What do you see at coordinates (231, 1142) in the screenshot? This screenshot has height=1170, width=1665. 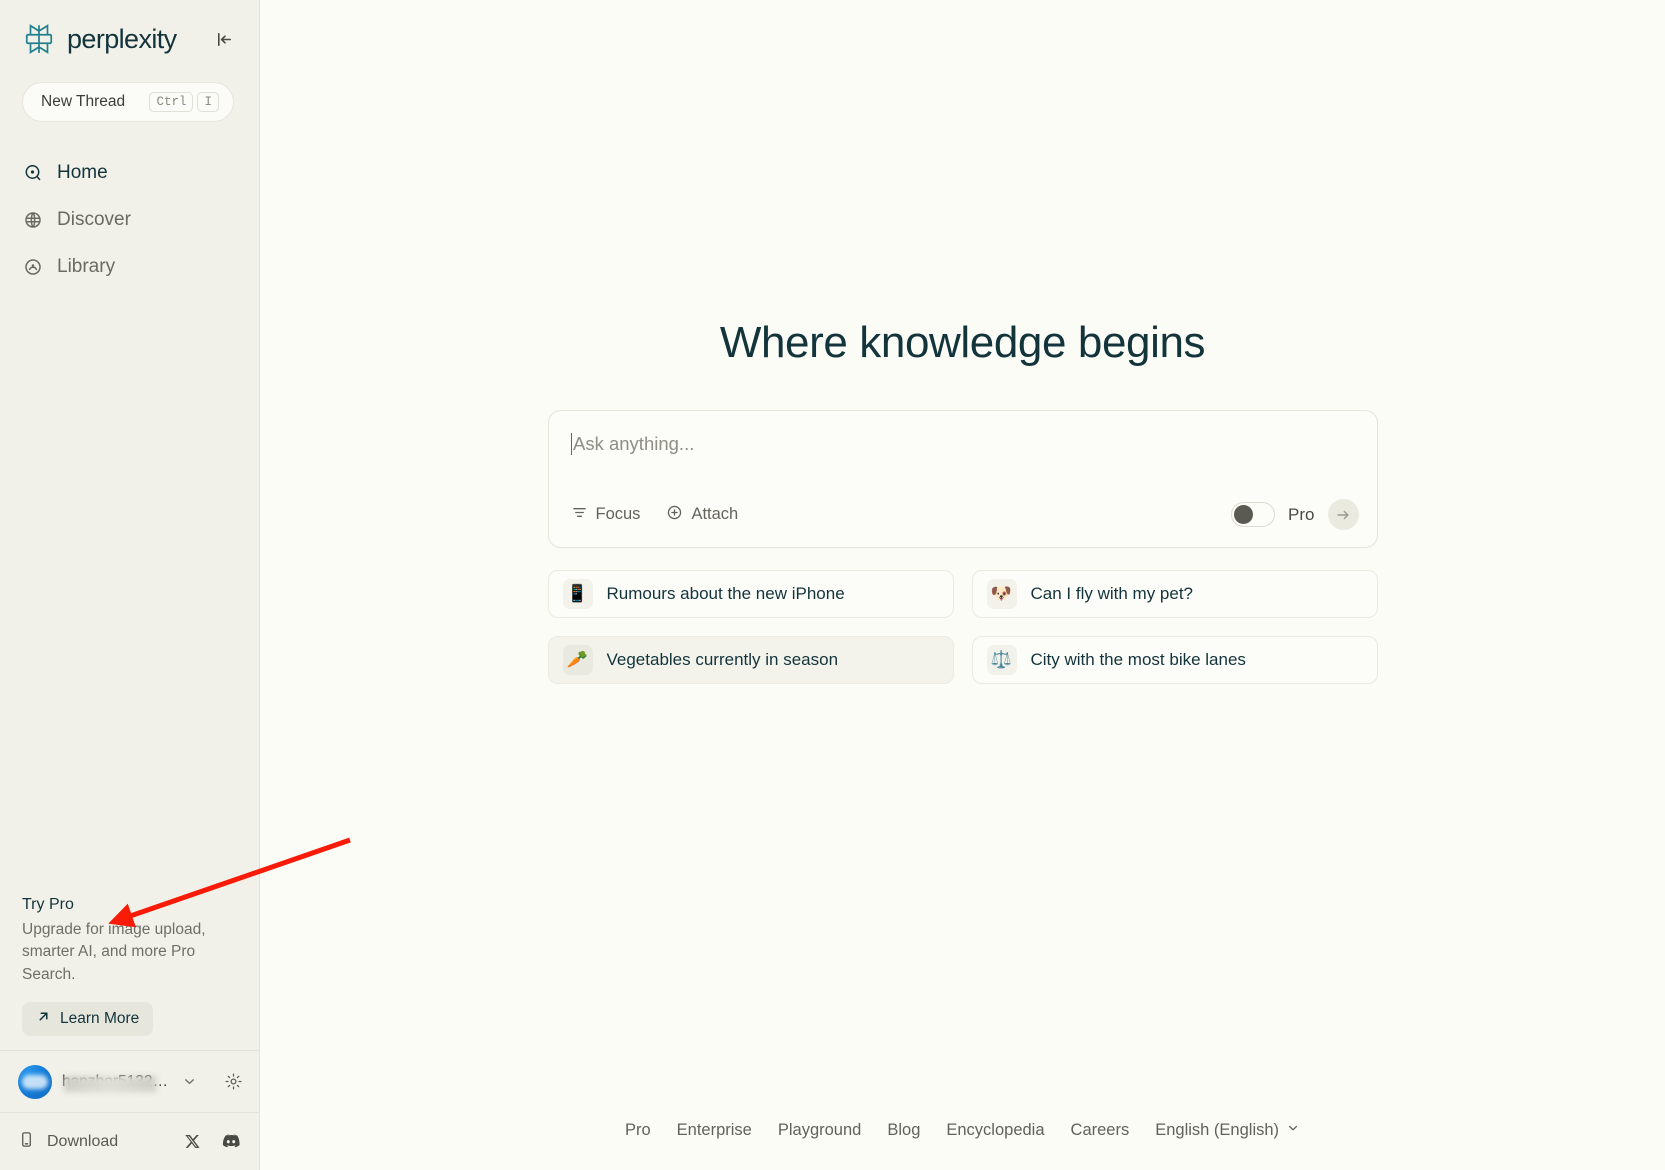 I see `discord-icon` at bounding box center [231, 1142].